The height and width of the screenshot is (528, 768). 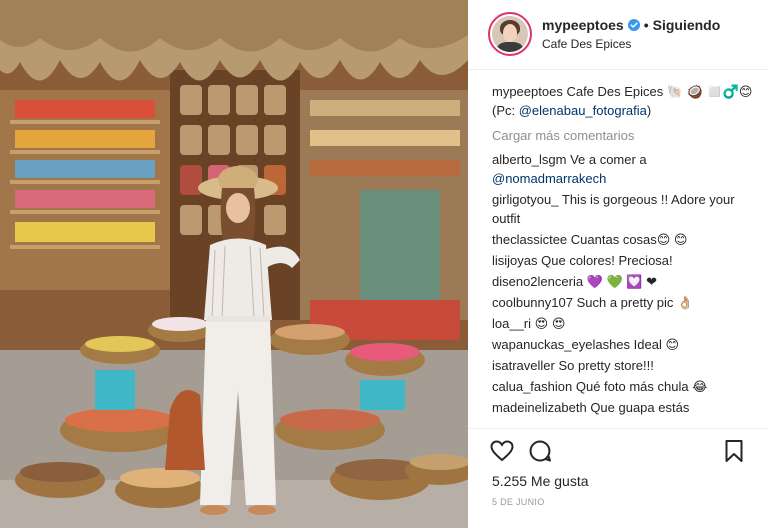 What do you see at coordinates (583, 110) in the screenshot?
I see `caption-credit-link: @elenabau_fotografia` at bounding box center [583, 110].